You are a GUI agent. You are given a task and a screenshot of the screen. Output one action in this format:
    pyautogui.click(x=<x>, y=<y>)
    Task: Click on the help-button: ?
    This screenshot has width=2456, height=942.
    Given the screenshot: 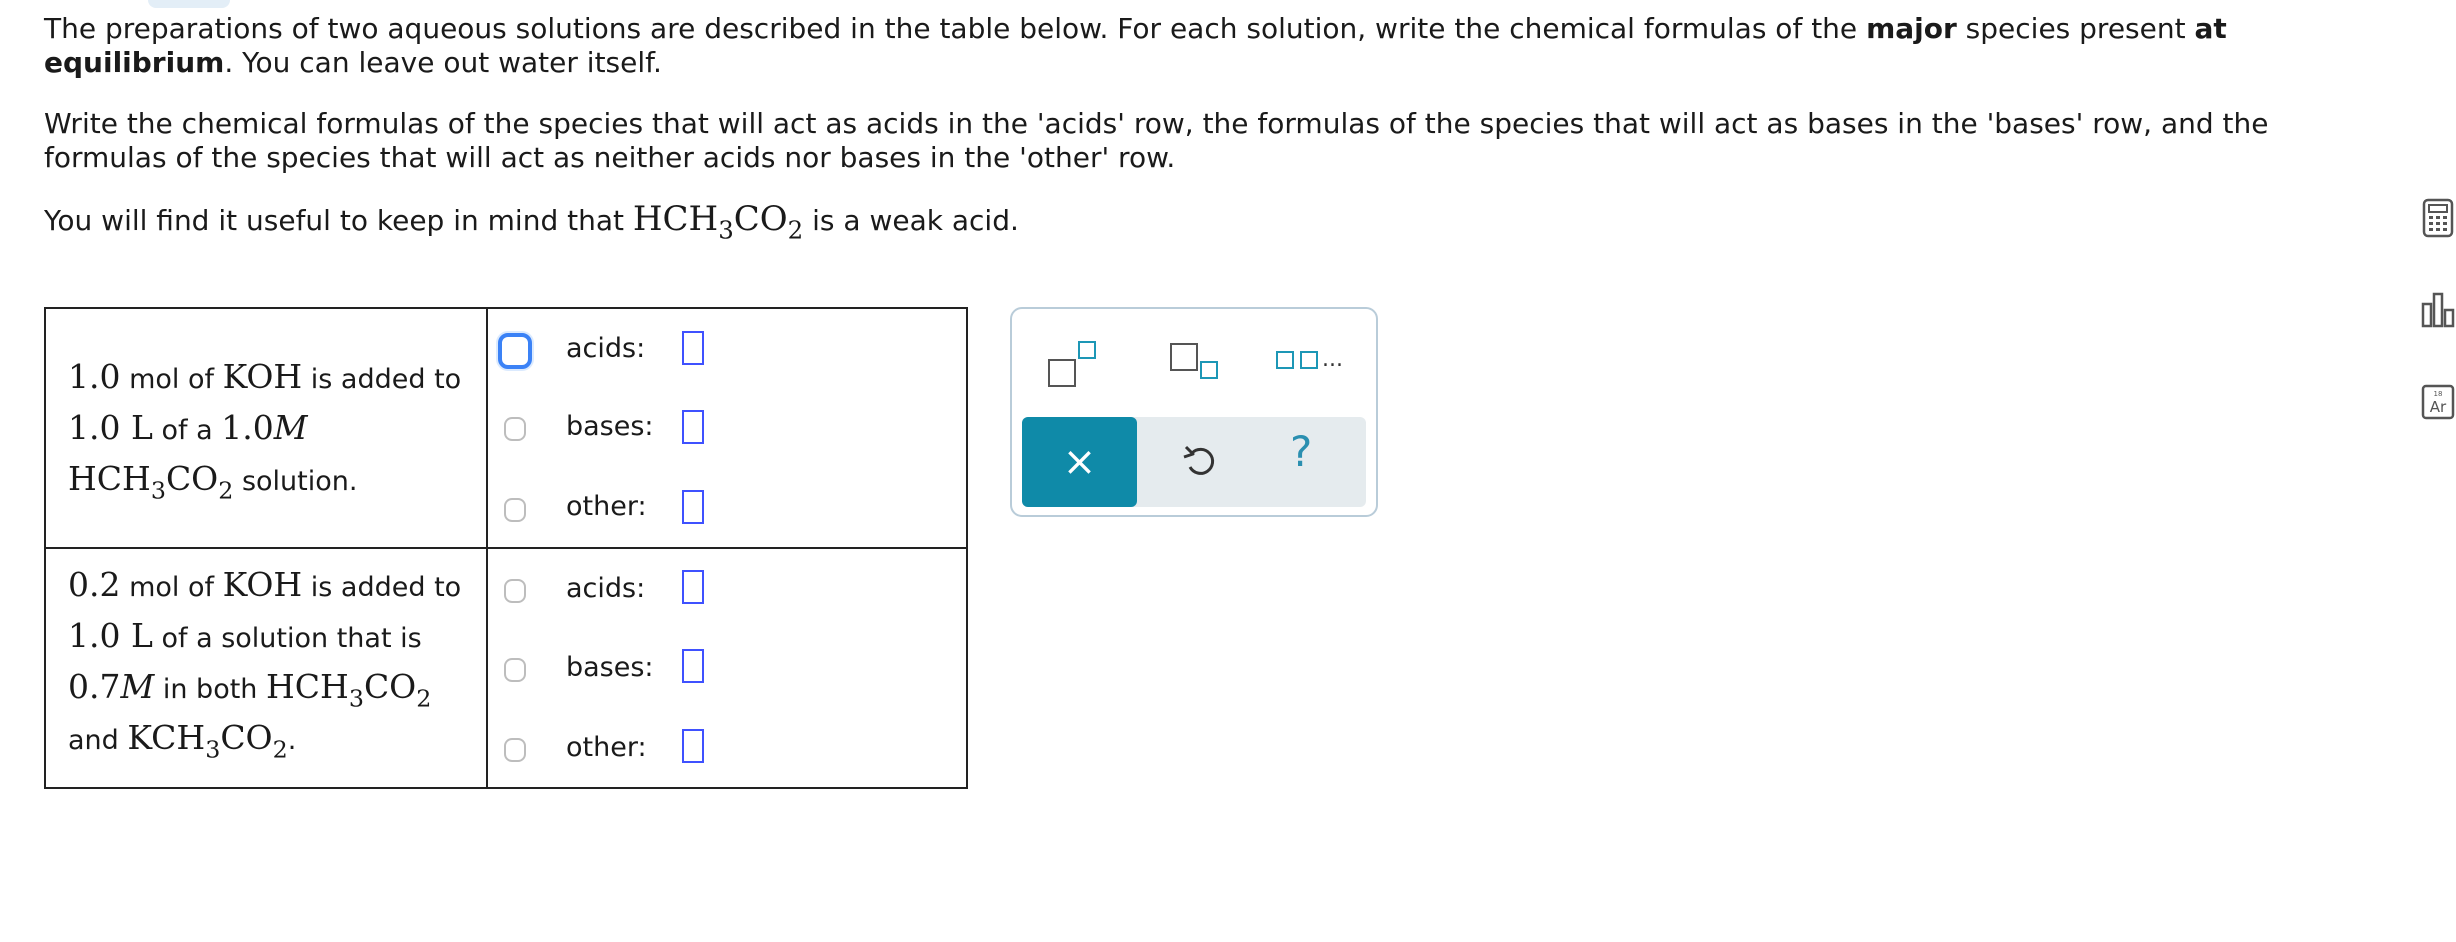 What is the action you would take?
    pyautogui.click(x=1301, y=451)
    